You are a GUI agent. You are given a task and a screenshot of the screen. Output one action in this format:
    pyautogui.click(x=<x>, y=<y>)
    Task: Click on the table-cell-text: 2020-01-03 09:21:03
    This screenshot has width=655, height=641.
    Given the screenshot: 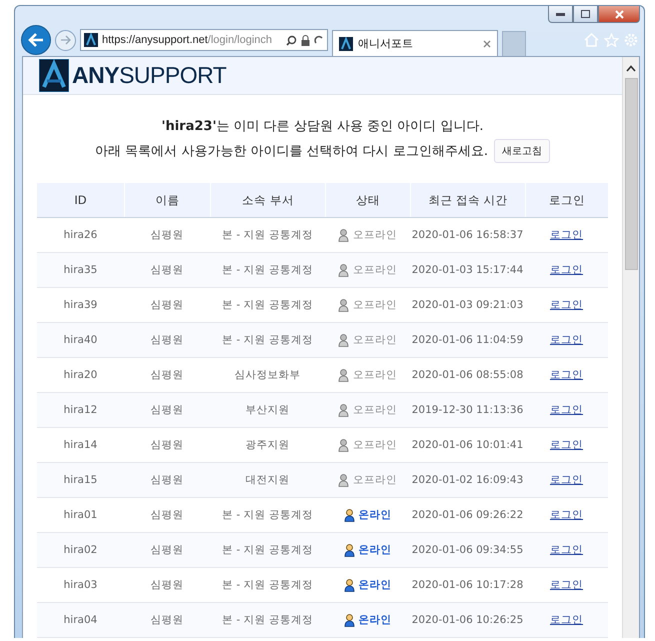 What is the action you would take?
    pyautogui.click(x=467, y=305)
    